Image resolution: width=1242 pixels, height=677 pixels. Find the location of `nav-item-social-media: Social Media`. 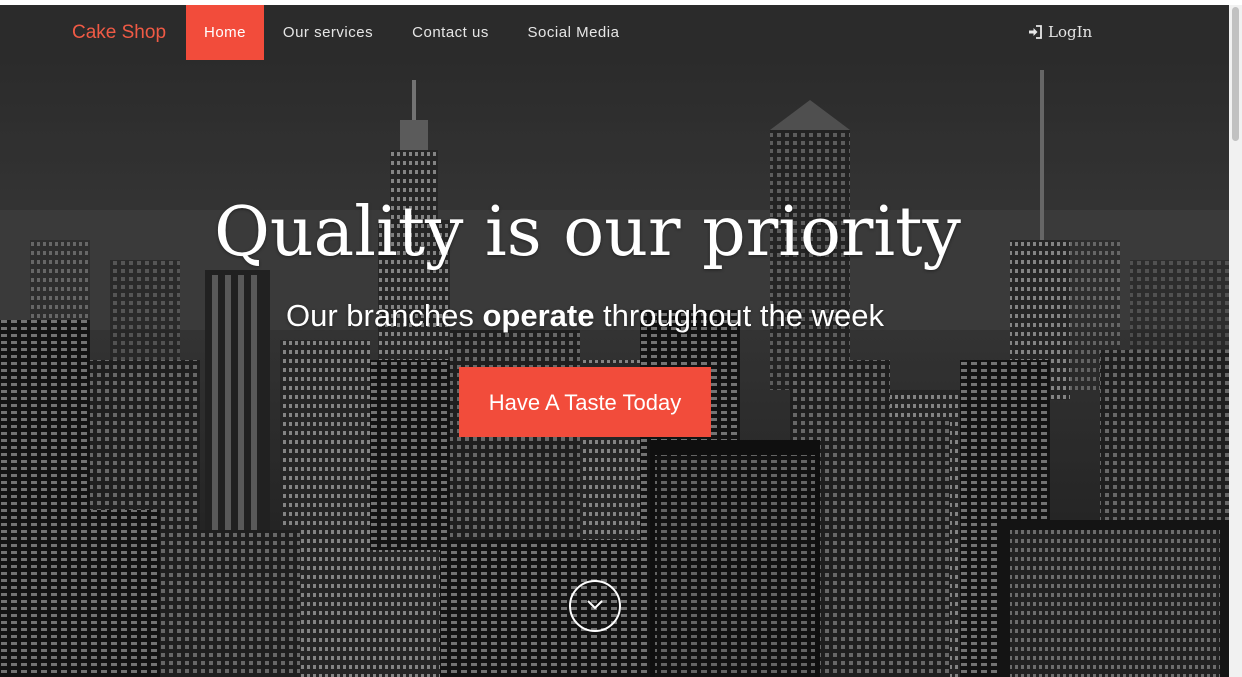

nav-item-social-media: Social Media is located at coordinates (573, 32).